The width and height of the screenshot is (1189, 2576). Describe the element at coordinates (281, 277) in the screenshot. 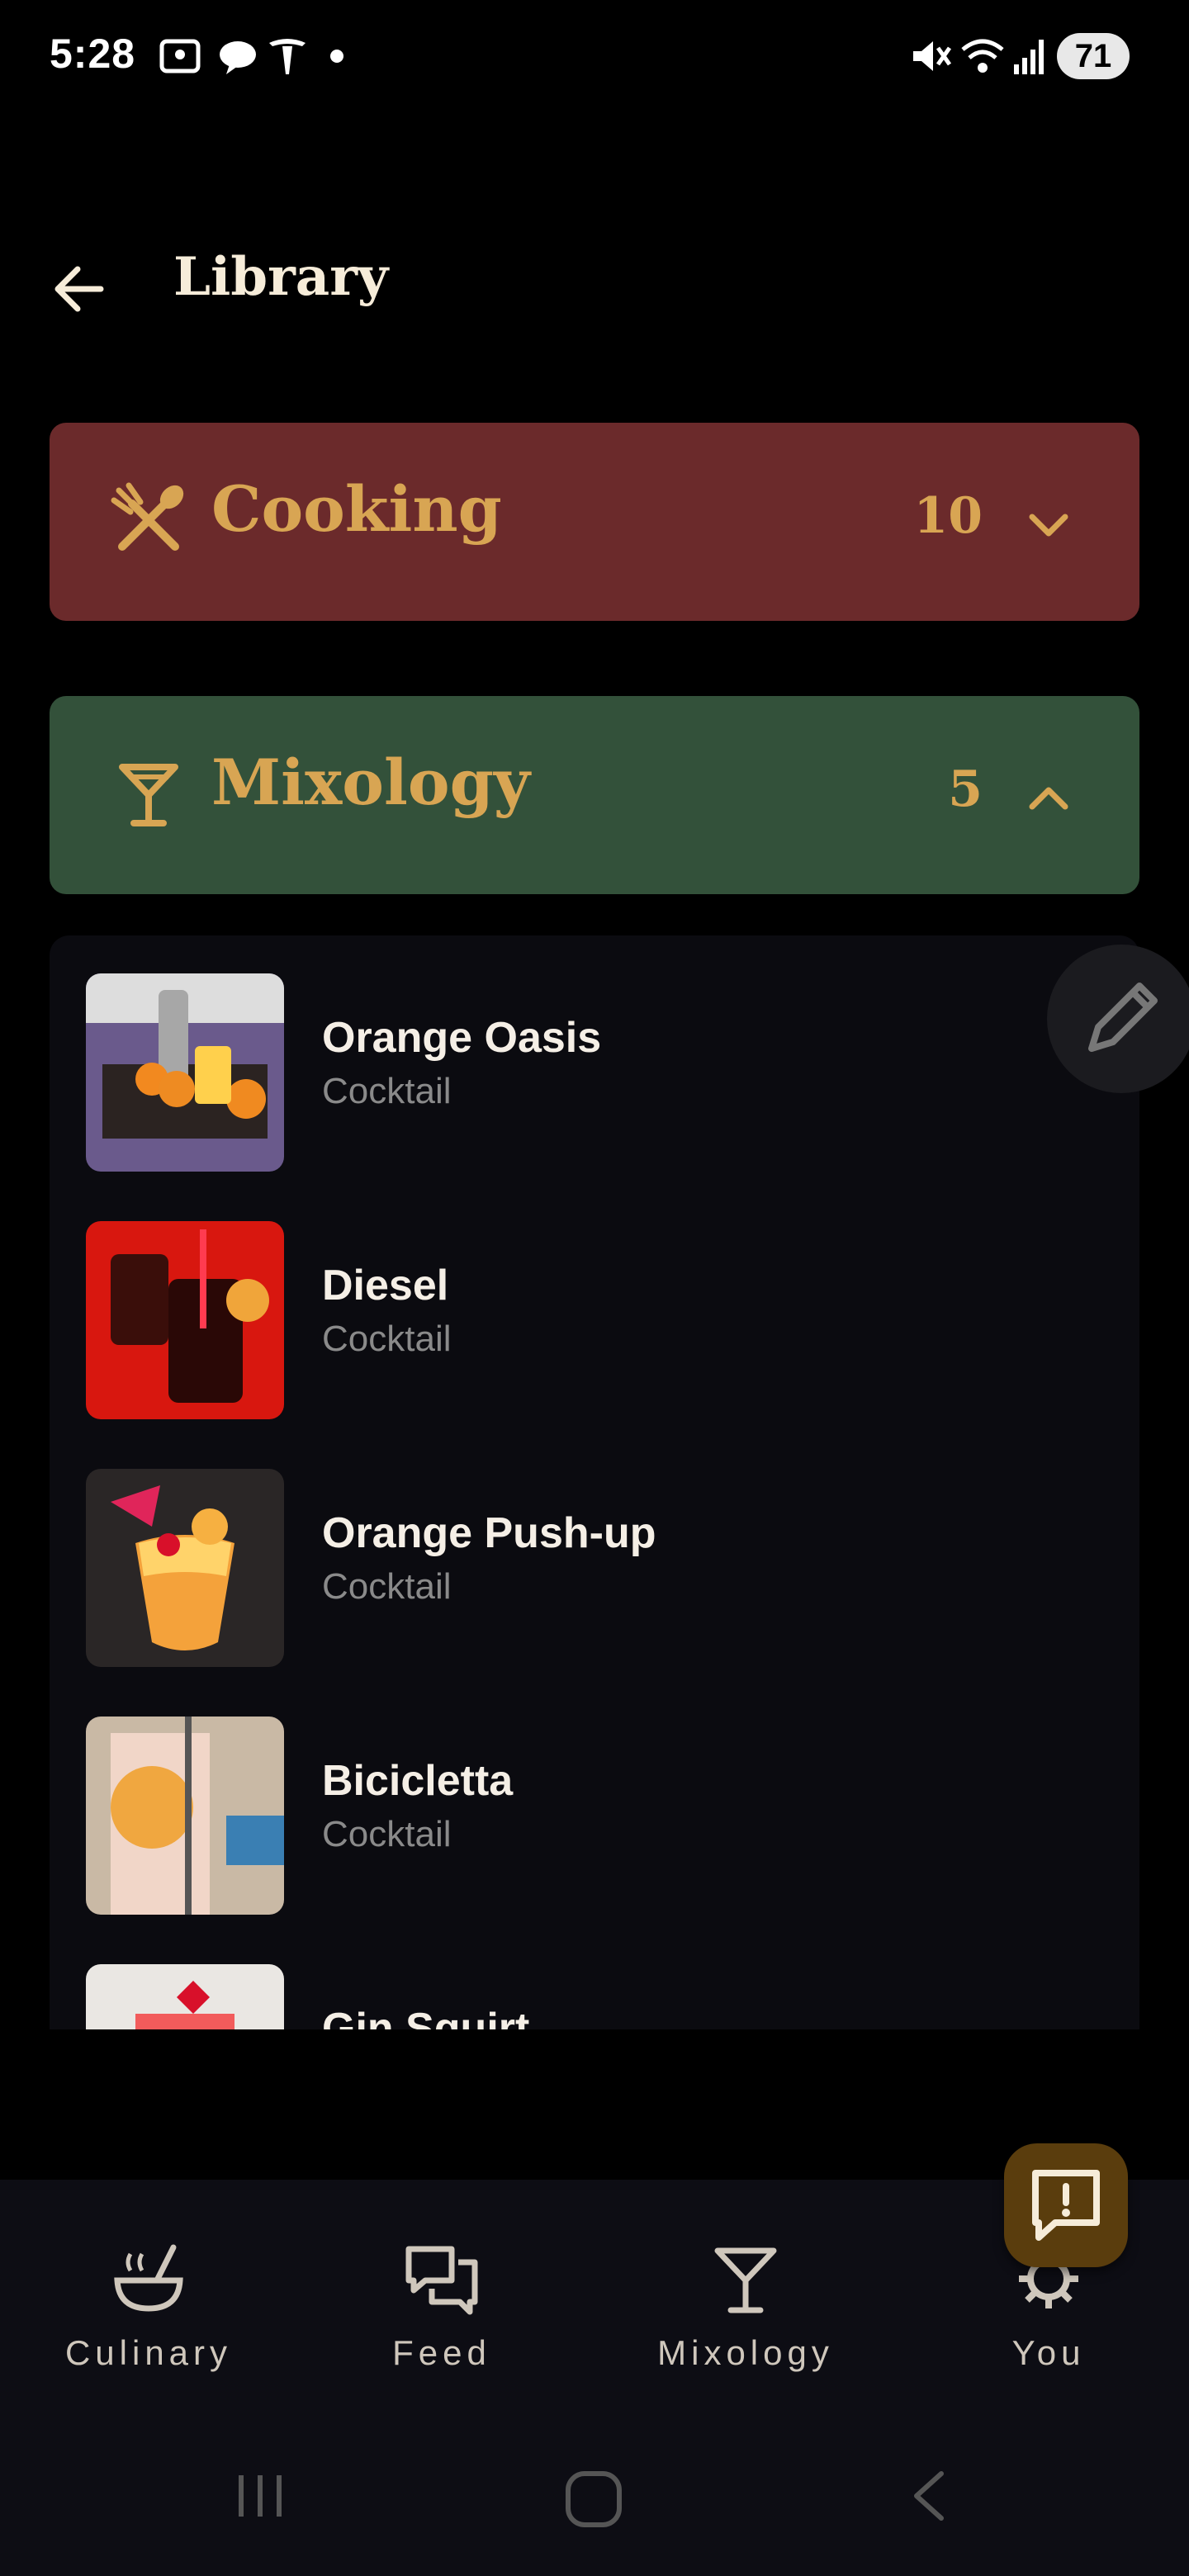

I see `page-title: Library` at that location.